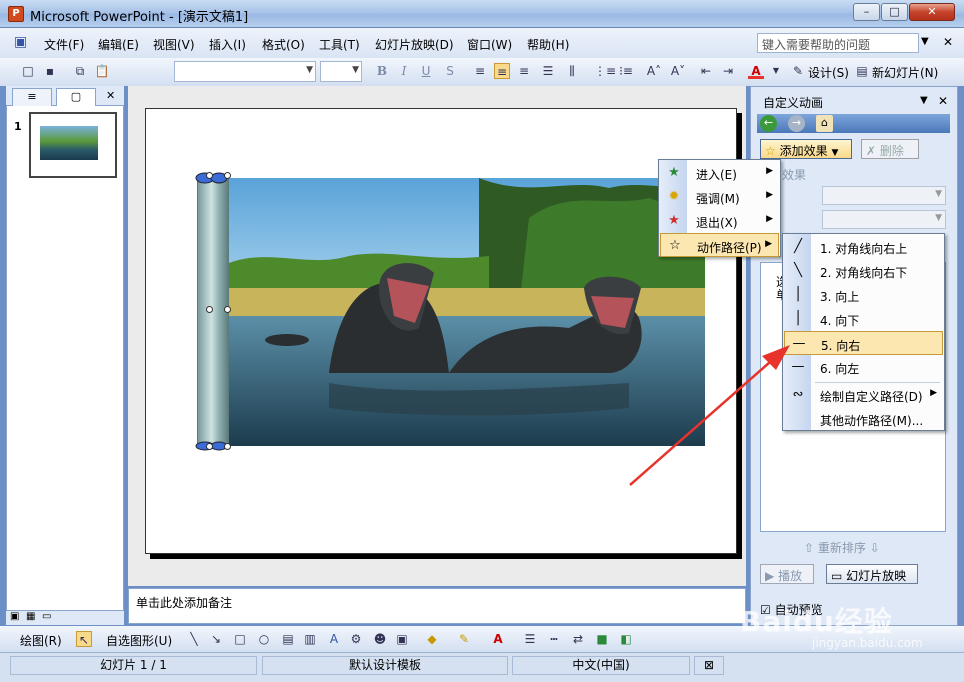 This screenshot has height=682, width=964. What do you see at coordinates (809, 548) in the screenshot?
I see `move-up-icon: ⇧` at bounding box center [809, 548].